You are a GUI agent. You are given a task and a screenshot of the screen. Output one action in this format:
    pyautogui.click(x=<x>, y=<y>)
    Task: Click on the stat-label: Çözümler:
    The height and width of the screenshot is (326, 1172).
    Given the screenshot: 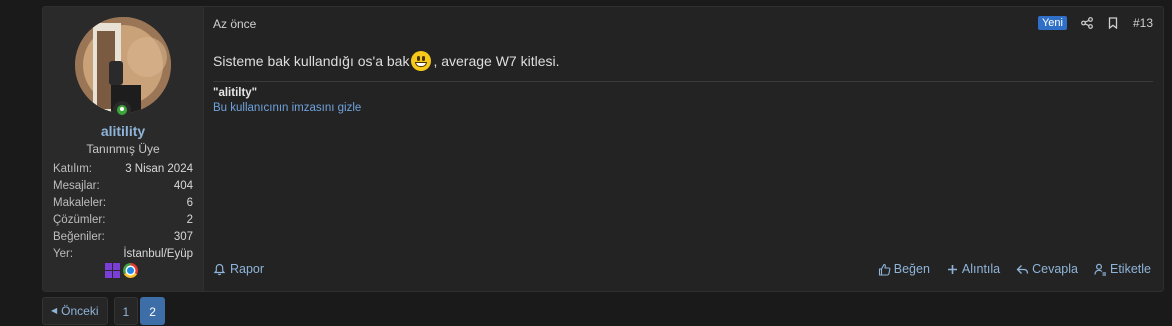 What is the action you would take?
    pyautogui.click(x=79, y=220)
    